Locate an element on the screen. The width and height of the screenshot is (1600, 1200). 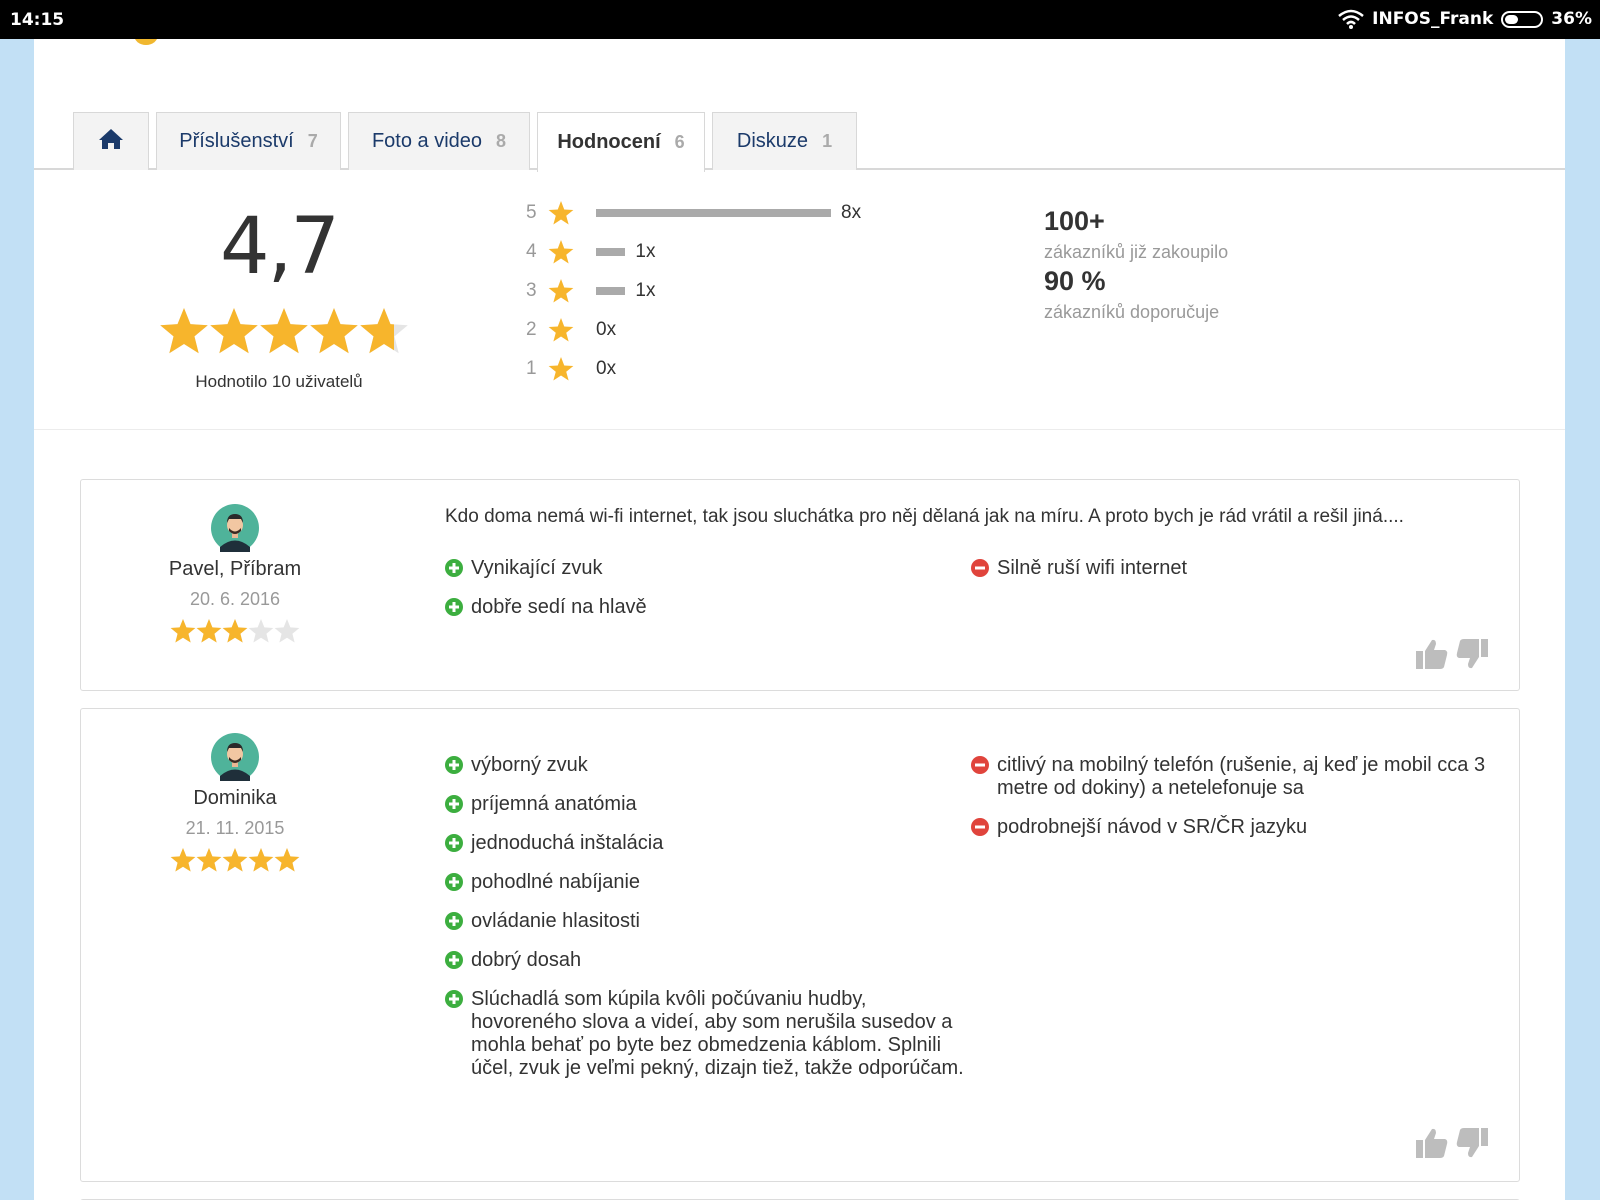
tab-prislusenstvi: Příslušenství 7 is located at coordinates (248, 141).